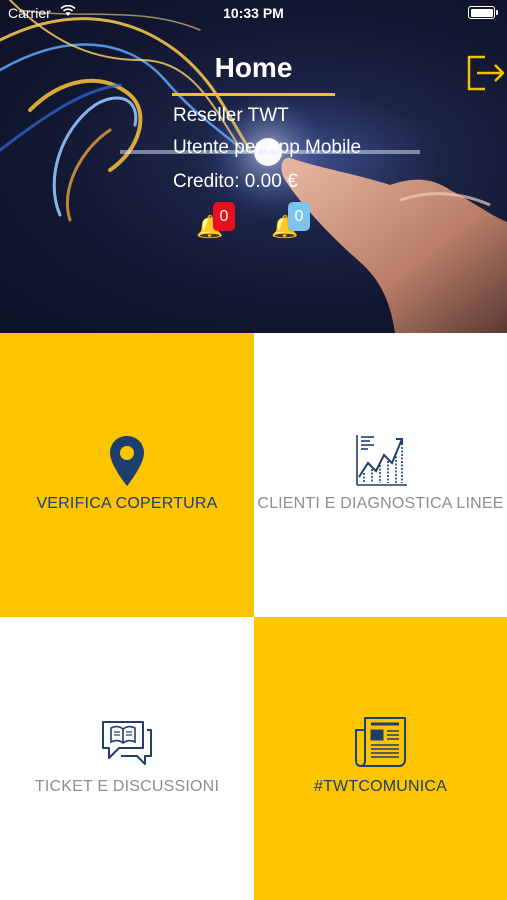 The height and width of the screenshot is (900, 507). What do you see at coordinates (381, 460) in the screenshot?
I see `chart-icon` at bounding box center [381, 460].